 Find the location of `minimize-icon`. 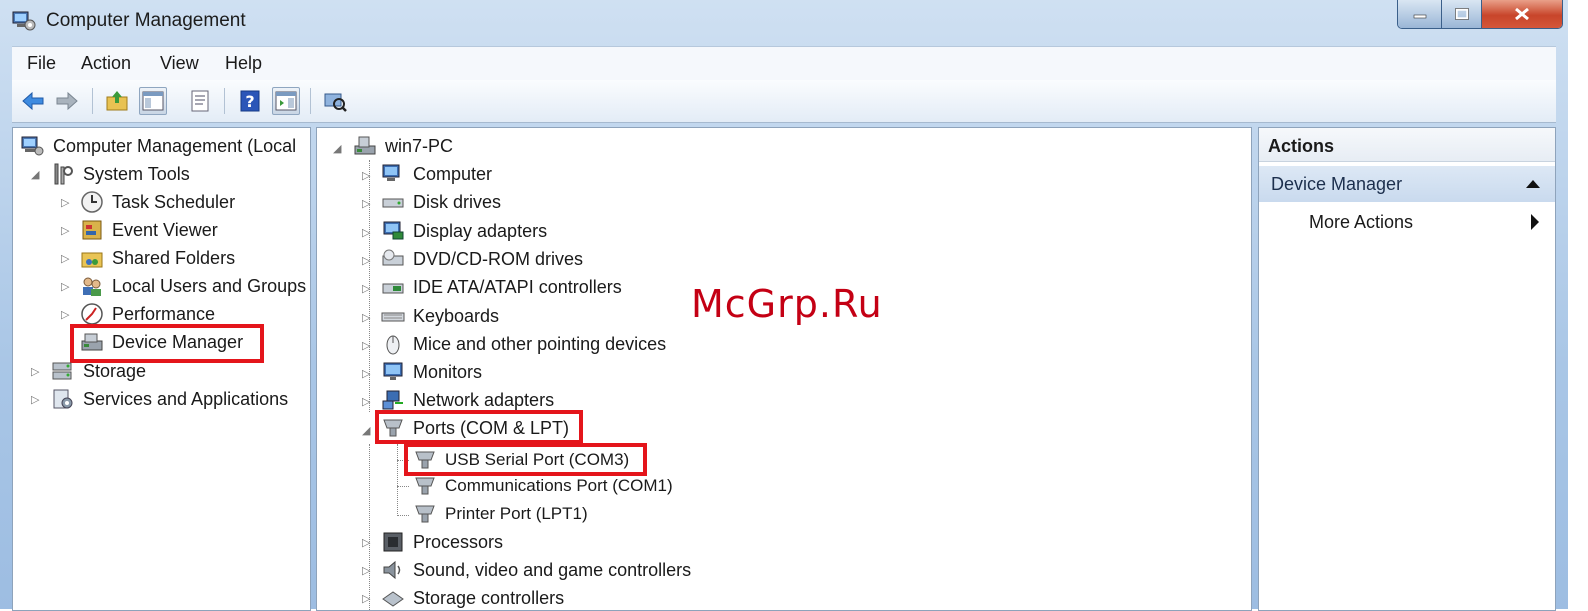

minimize-icon is located at coordinates (1419, 16).